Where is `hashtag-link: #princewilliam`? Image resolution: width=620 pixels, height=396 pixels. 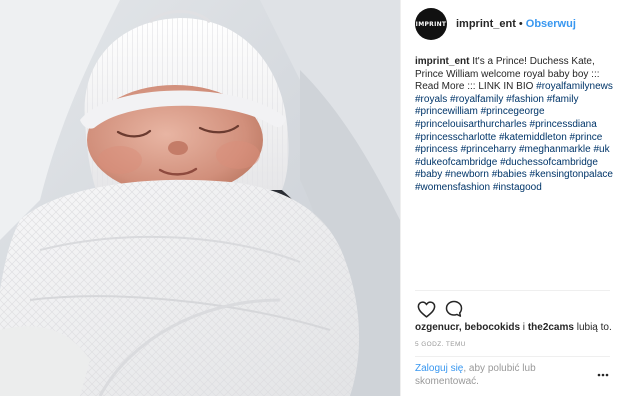 hashtag-link: #princewilliam is located at coordinates (446, 111).